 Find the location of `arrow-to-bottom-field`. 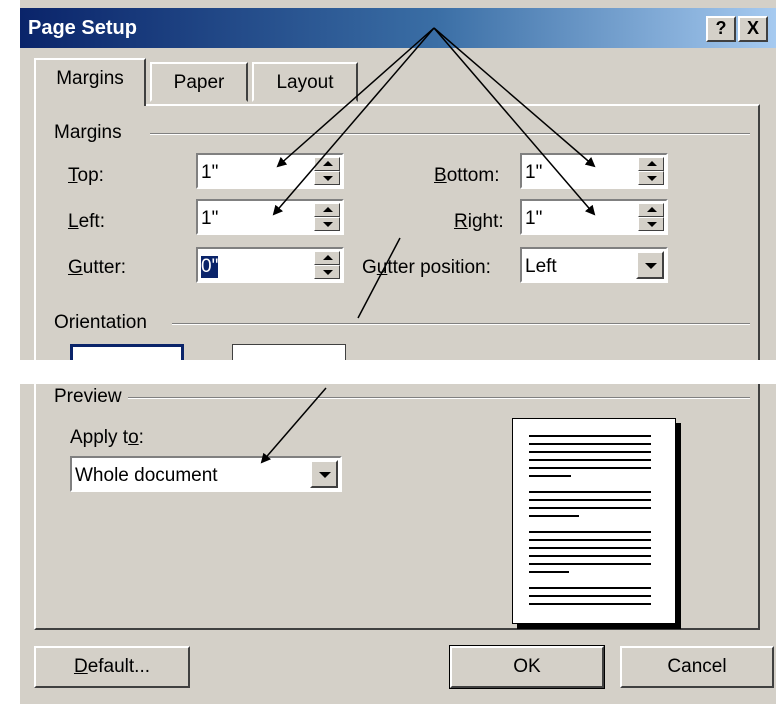

arrow-to-bottom-field is located at coordinates (514, 97).